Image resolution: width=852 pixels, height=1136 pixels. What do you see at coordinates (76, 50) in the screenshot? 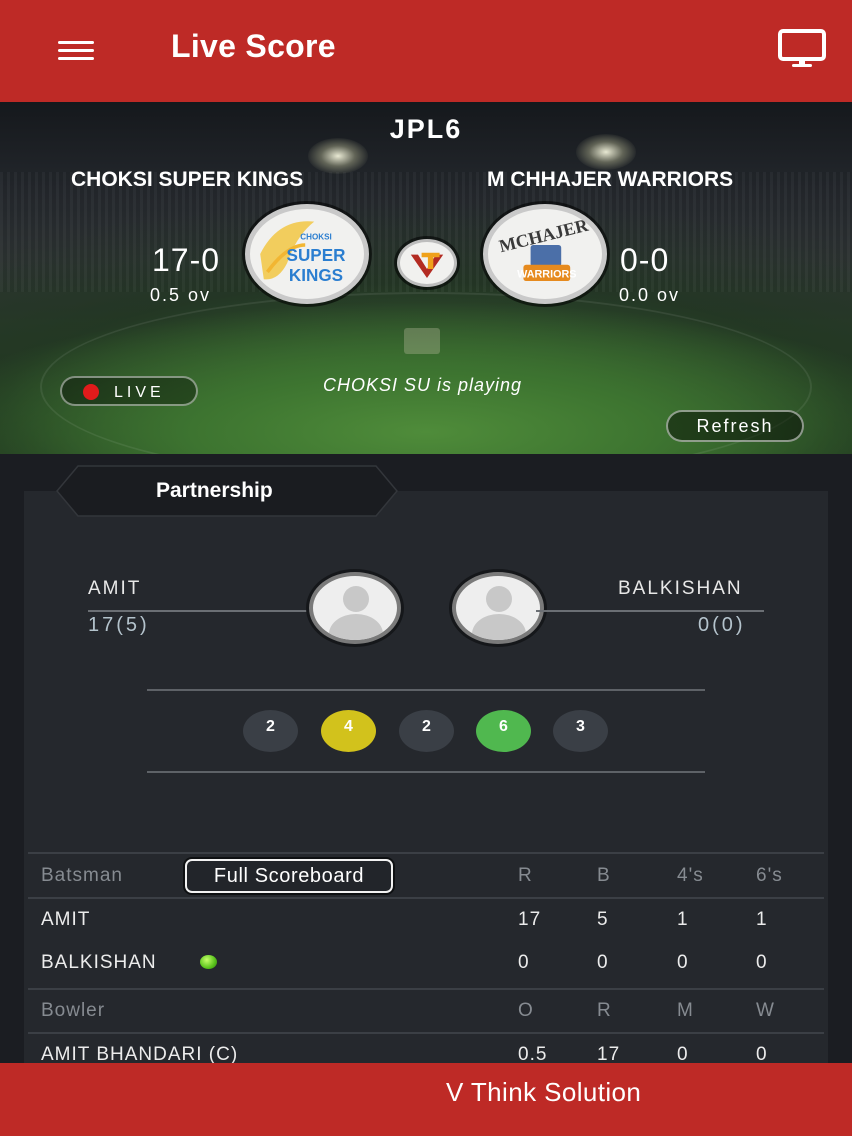
I see `hamburger-menu-icon` at bounding box center [76, 50].